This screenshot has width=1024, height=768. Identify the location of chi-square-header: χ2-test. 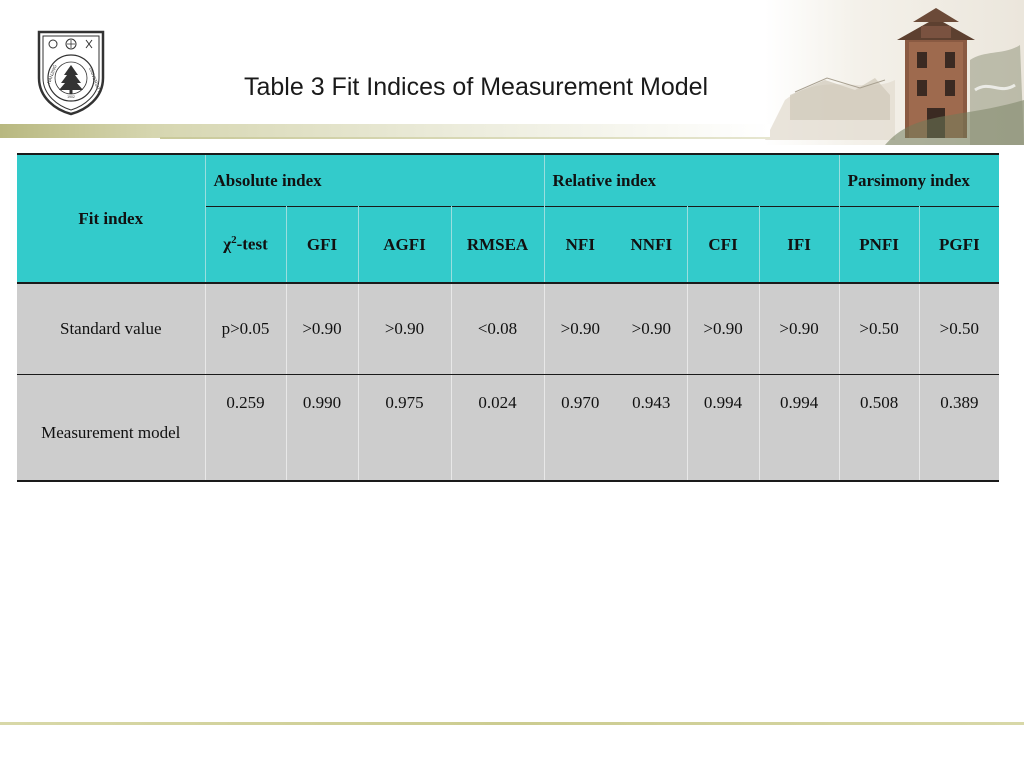
(246, 245).